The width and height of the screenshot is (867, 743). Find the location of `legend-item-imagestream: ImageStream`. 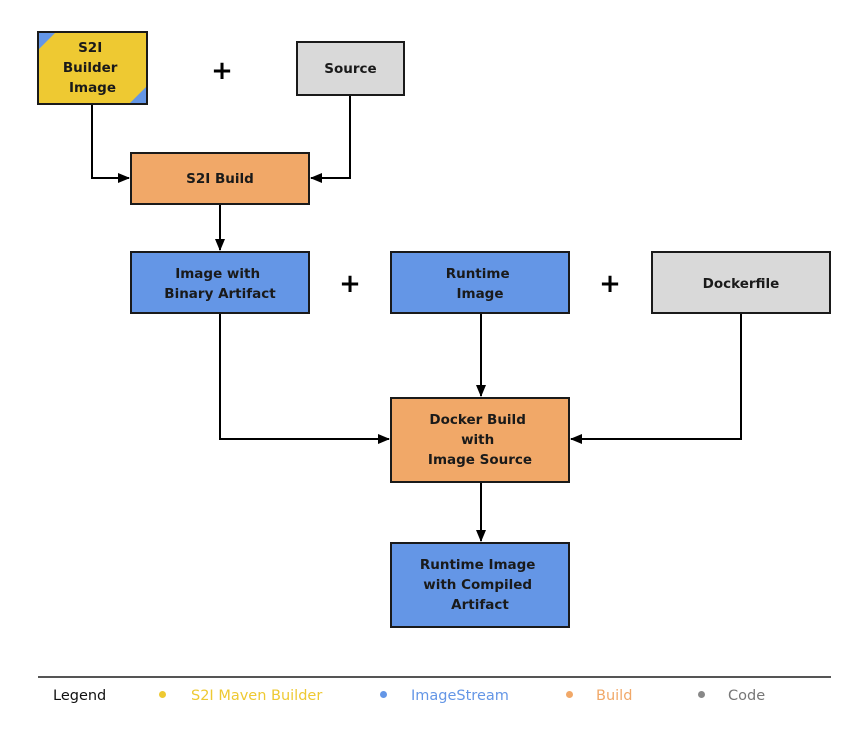

legend-item-imagestream: ImageStream is located at coordinates (460, 696).